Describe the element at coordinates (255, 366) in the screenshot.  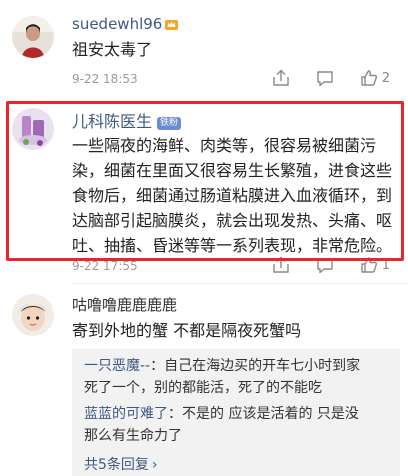
I see `reply-text: ：自己在海边买的开车七小时到家` at that location.